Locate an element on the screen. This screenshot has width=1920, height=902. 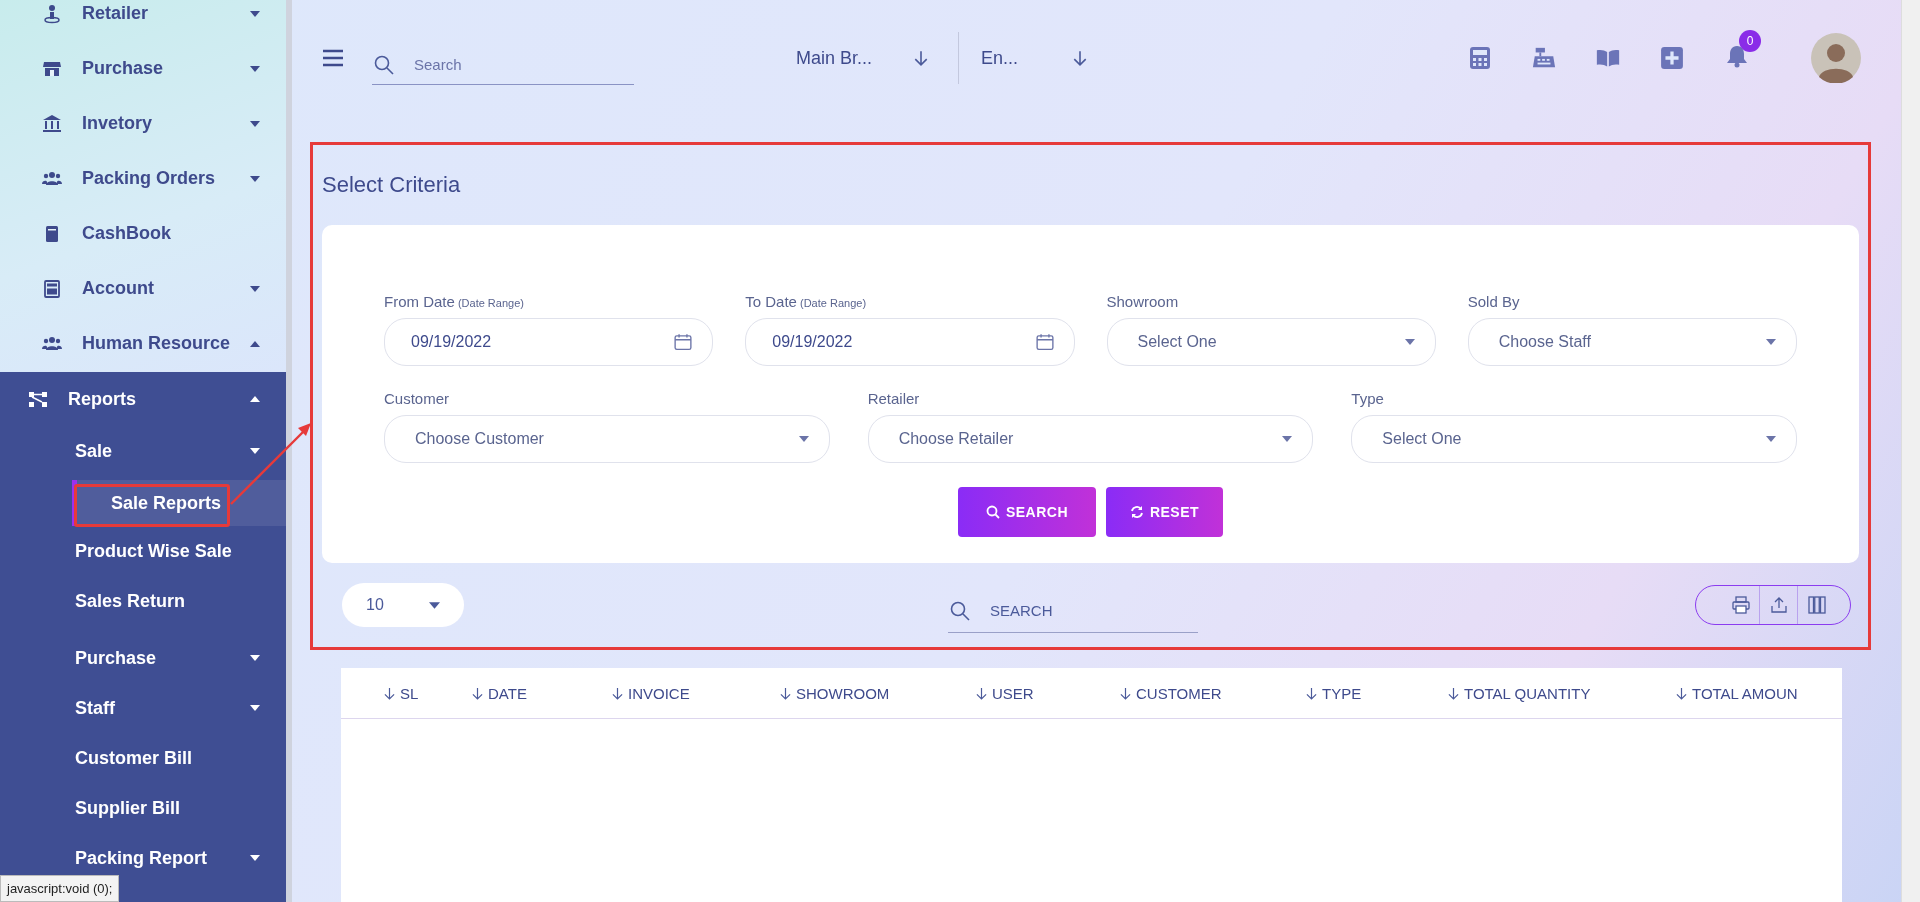
plus-square-icon is located at coordinates (1672, 58).